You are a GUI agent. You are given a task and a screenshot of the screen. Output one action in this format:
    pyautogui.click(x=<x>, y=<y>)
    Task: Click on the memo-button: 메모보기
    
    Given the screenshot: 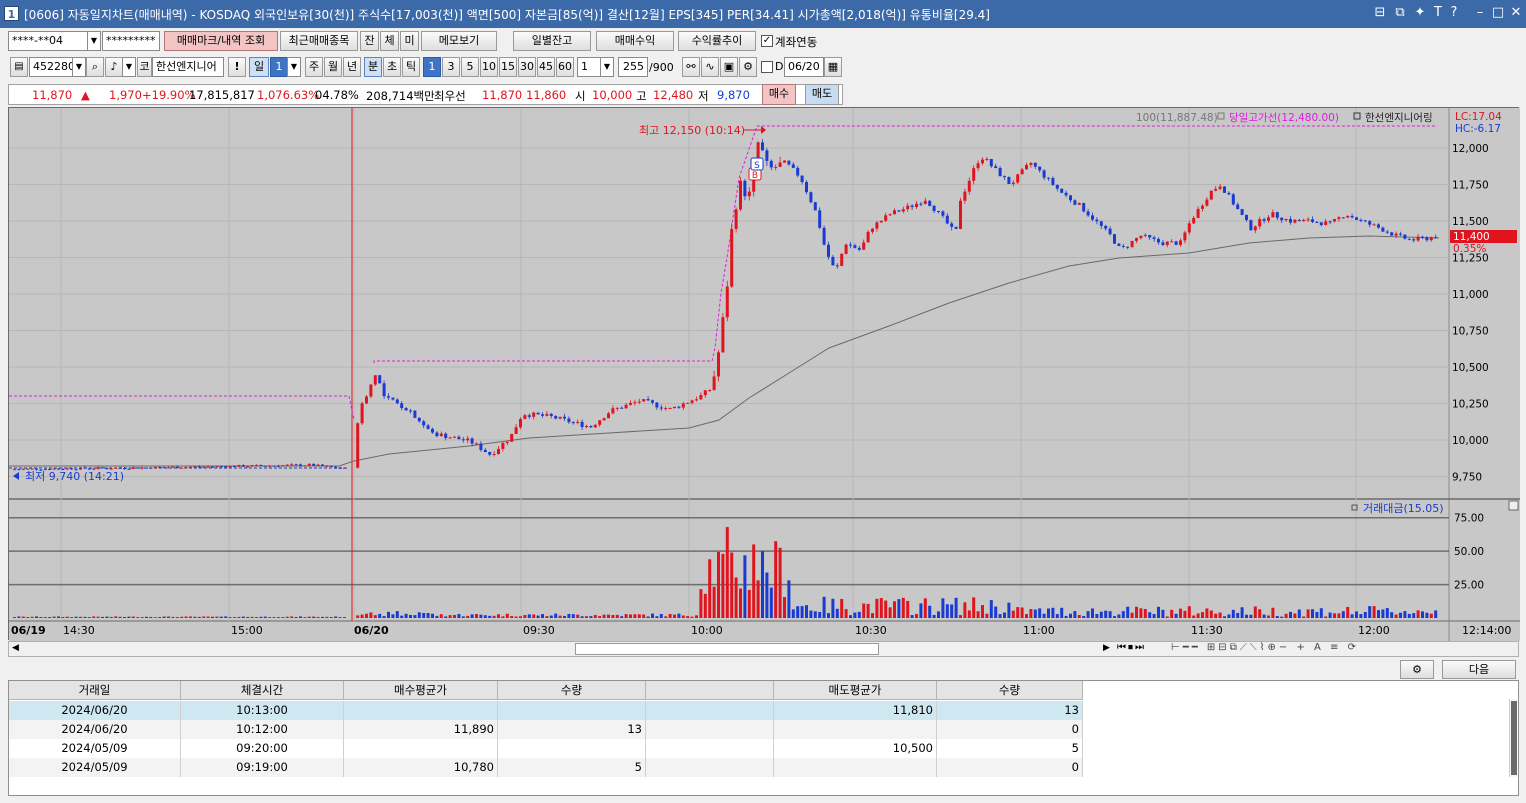 What is the action you would take?
    pyautogui.click(x=459, y=41)
    